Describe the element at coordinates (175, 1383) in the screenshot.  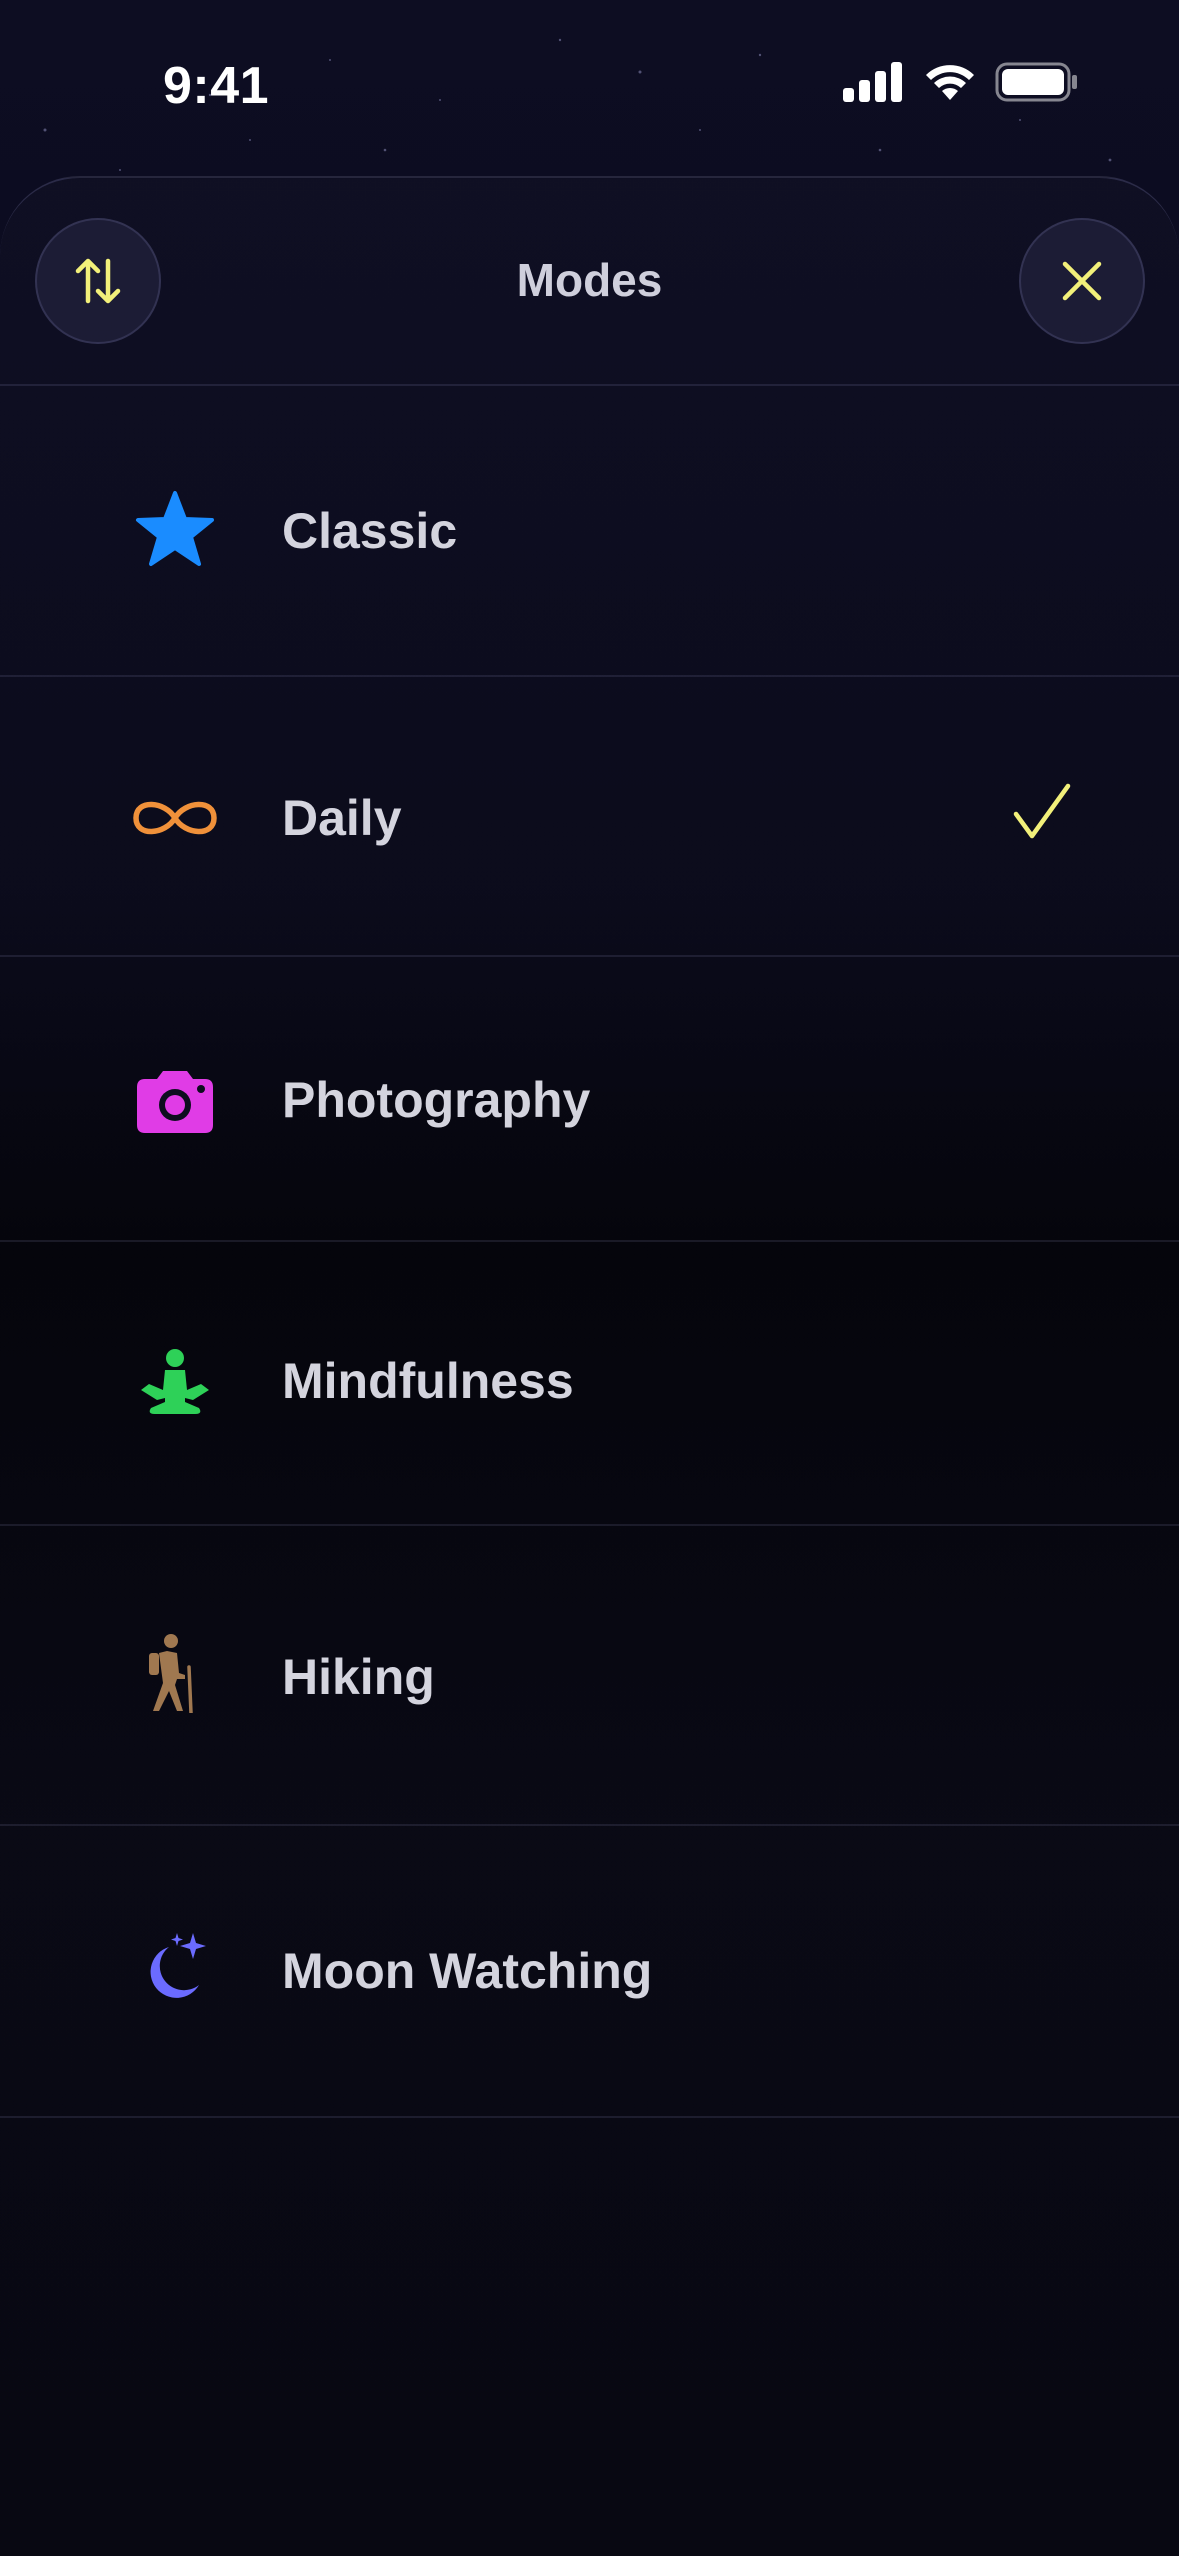
I see `meditation-icon` at that location.